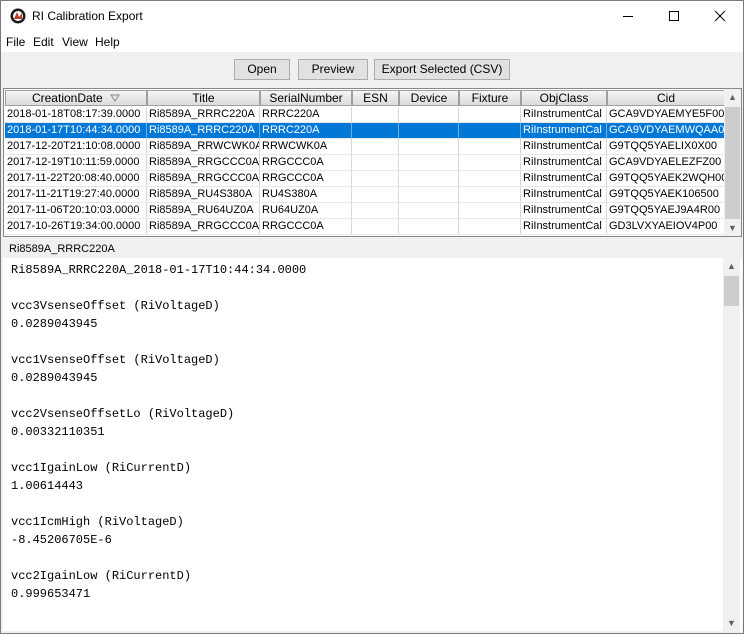 The image size is (744, 634). Describe the element at coordinates (76, 179) in the screenshot. I see `table-cell: 2017-11-22T20:08:40.0000` at that location.